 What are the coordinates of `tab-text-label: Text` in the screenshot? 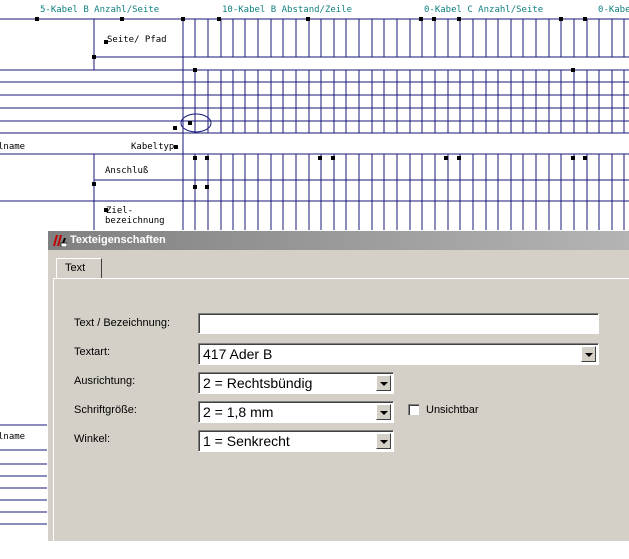 It's located at (75, 268).